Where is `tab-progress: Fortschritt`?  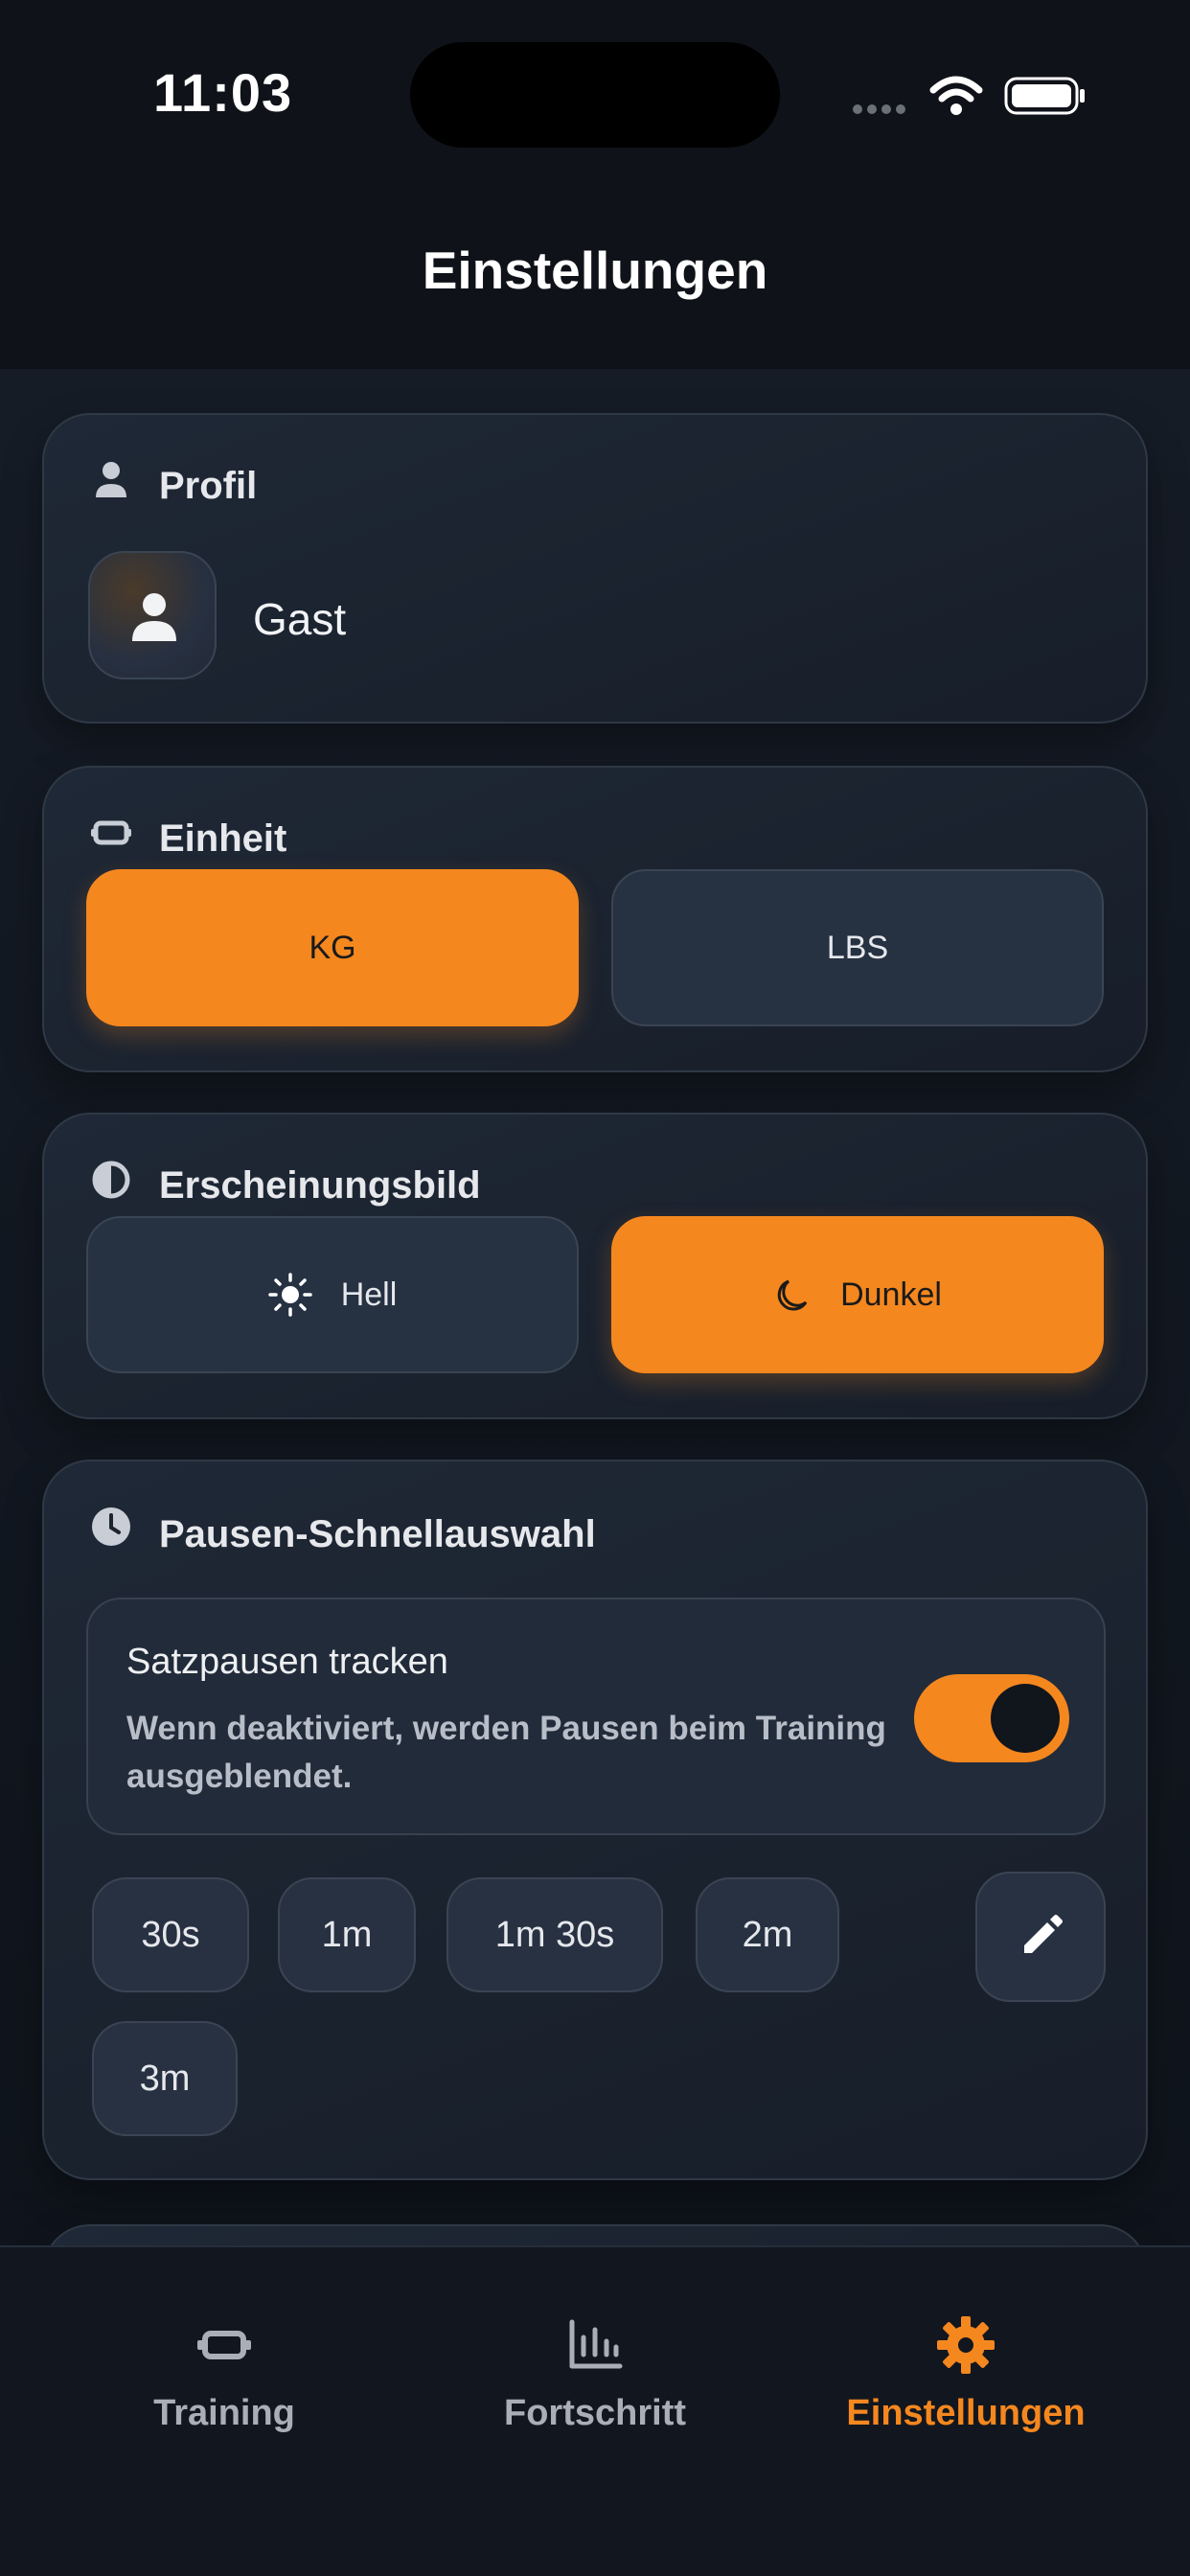
tab-progress: Fortschritt is located at coordinates (595, 2374).